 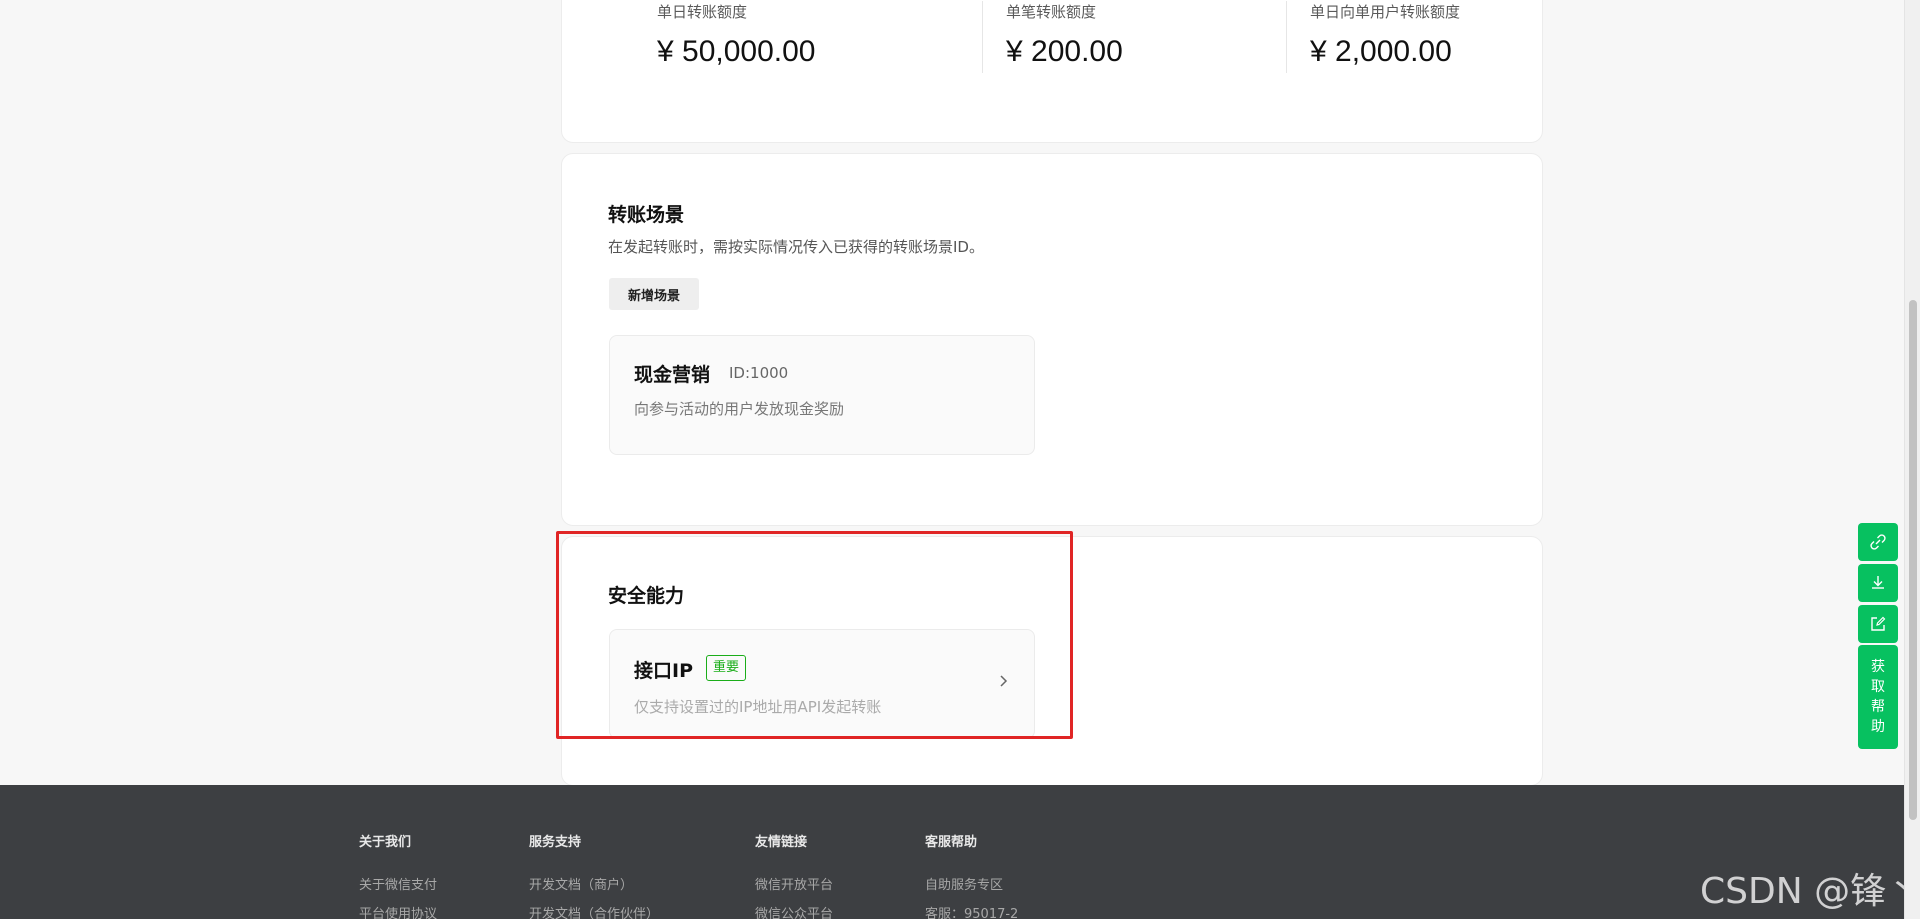 I want to click on add-scene-button: 新增场景, so click(x=654, y=294).